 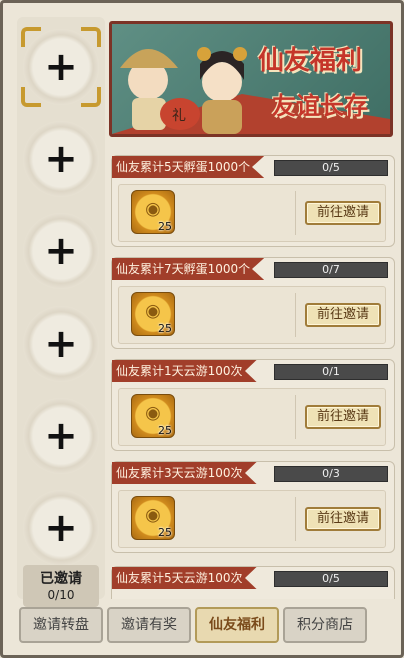 I want to click on task-card: 仙友累计7天孵蛋1000个 0/7 ◉ 25 前往邀请, so click(x=253, y=303).